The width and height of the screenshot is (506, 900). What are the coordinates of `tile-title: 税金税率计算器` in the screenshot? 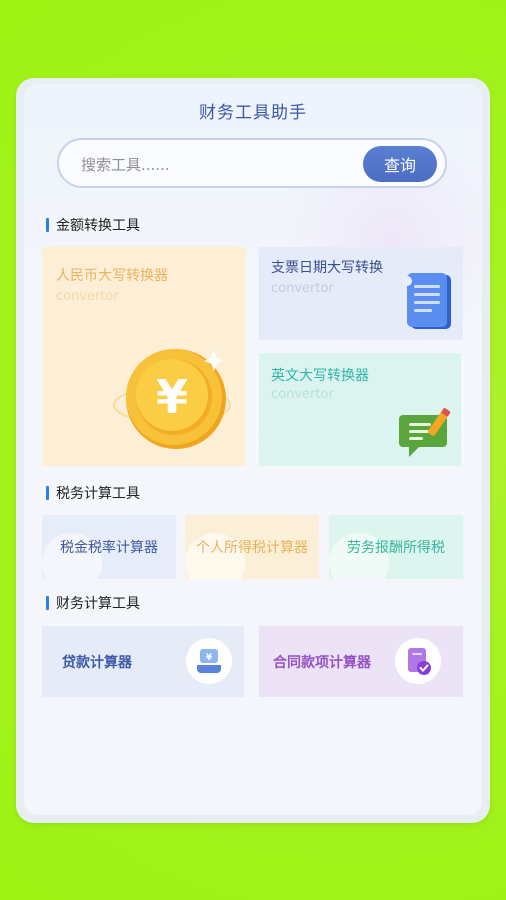 It's located at (109, 548).